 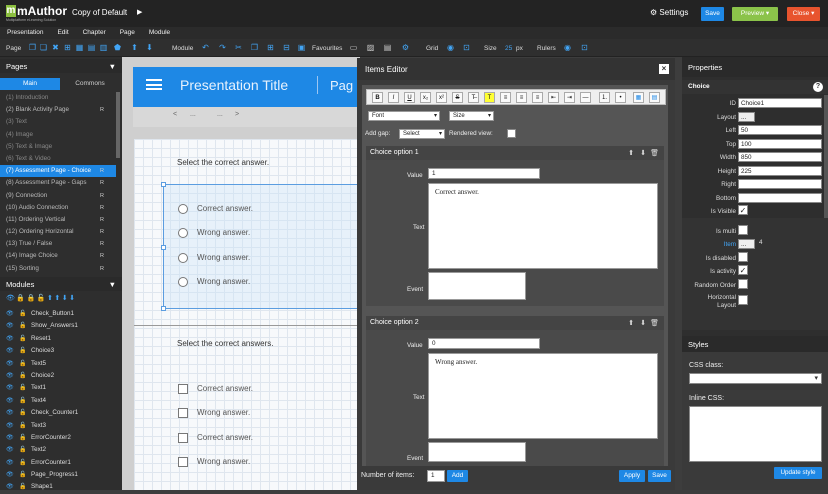 I want to click on add-gap-select: Select ▾, so click(x=422, y=134).